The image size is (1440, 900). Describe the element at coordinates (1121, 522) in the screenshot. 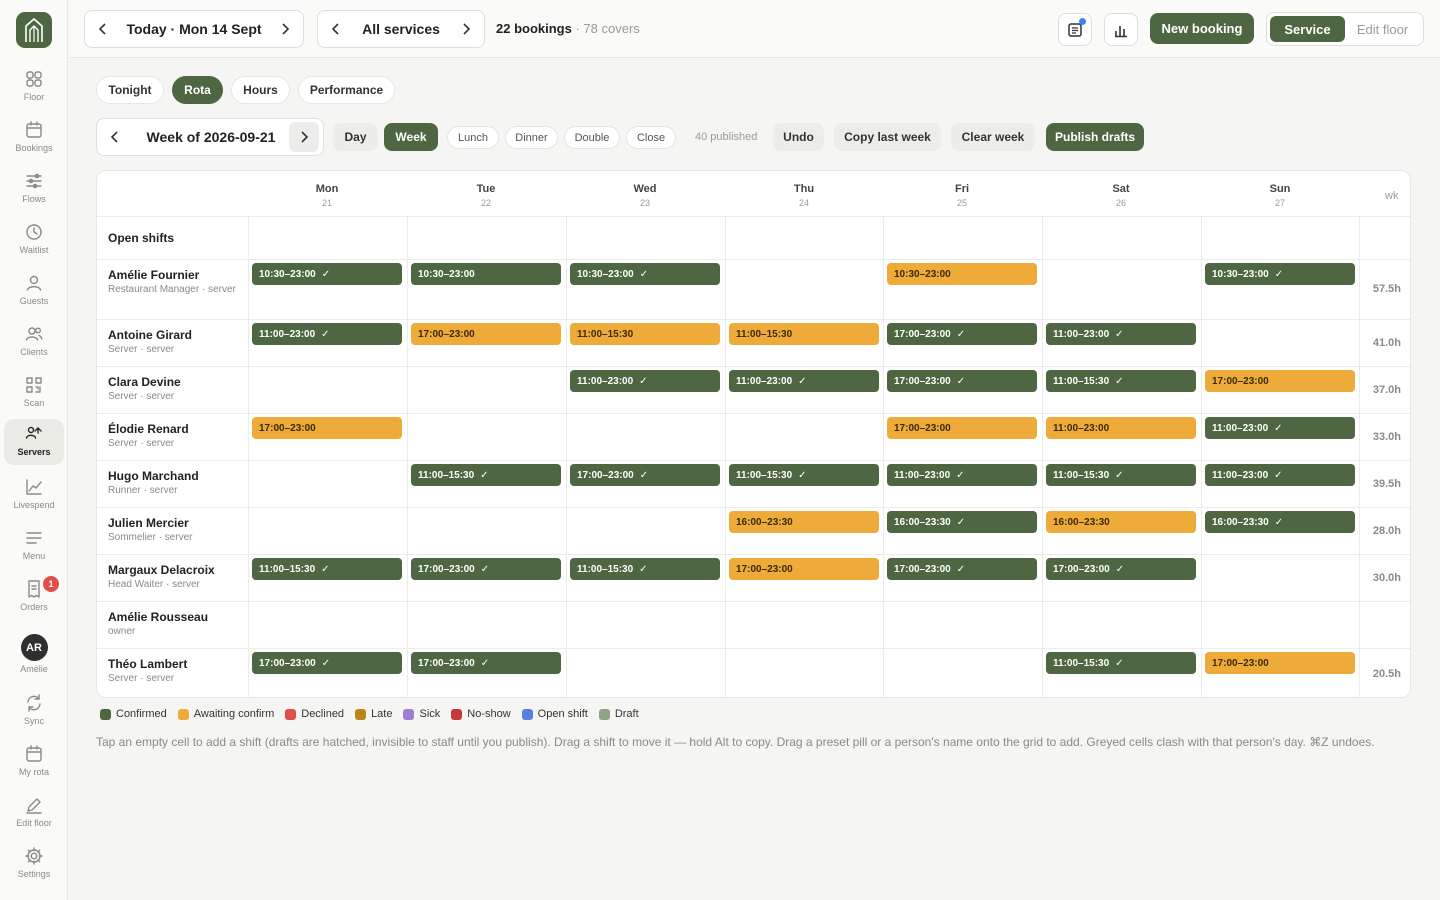

I see `shift-awaiting: 16:00–23:30` at that location.